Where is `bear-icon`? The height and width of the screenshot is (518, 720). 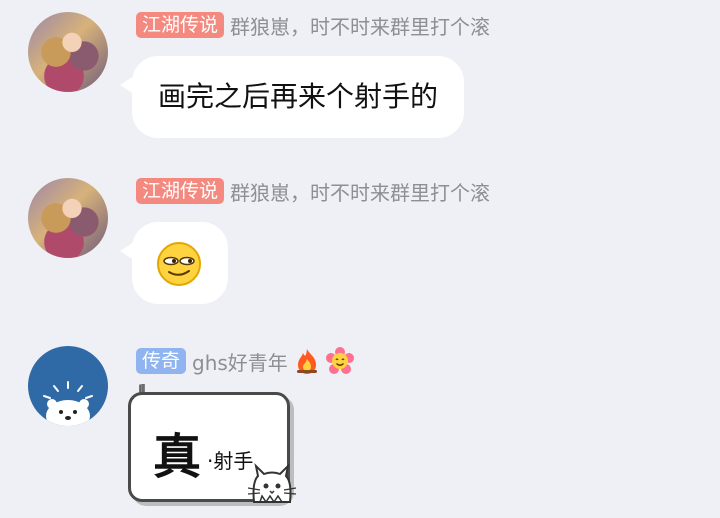 bear-icon is located at coordinates (68, 403).